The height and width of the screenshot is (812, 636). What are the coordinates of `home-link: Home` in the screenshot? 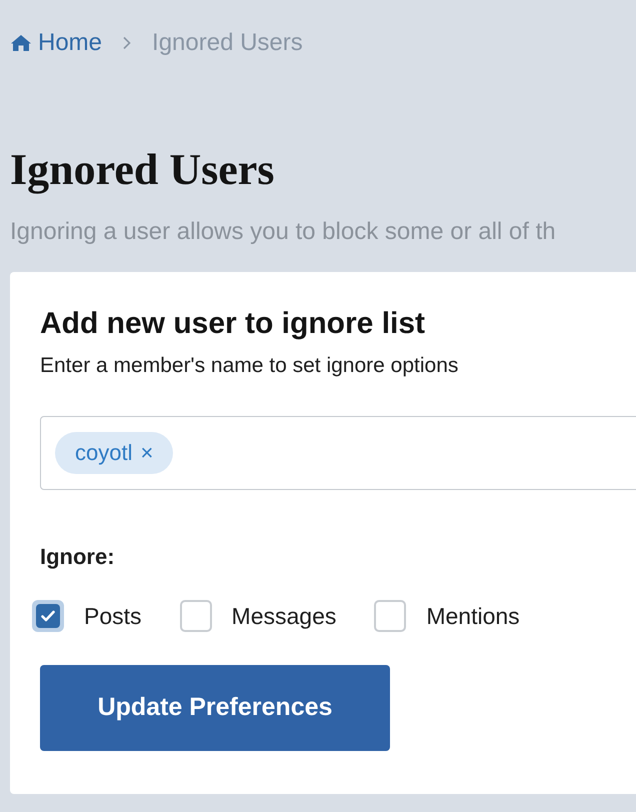 It's located at (56, 43).